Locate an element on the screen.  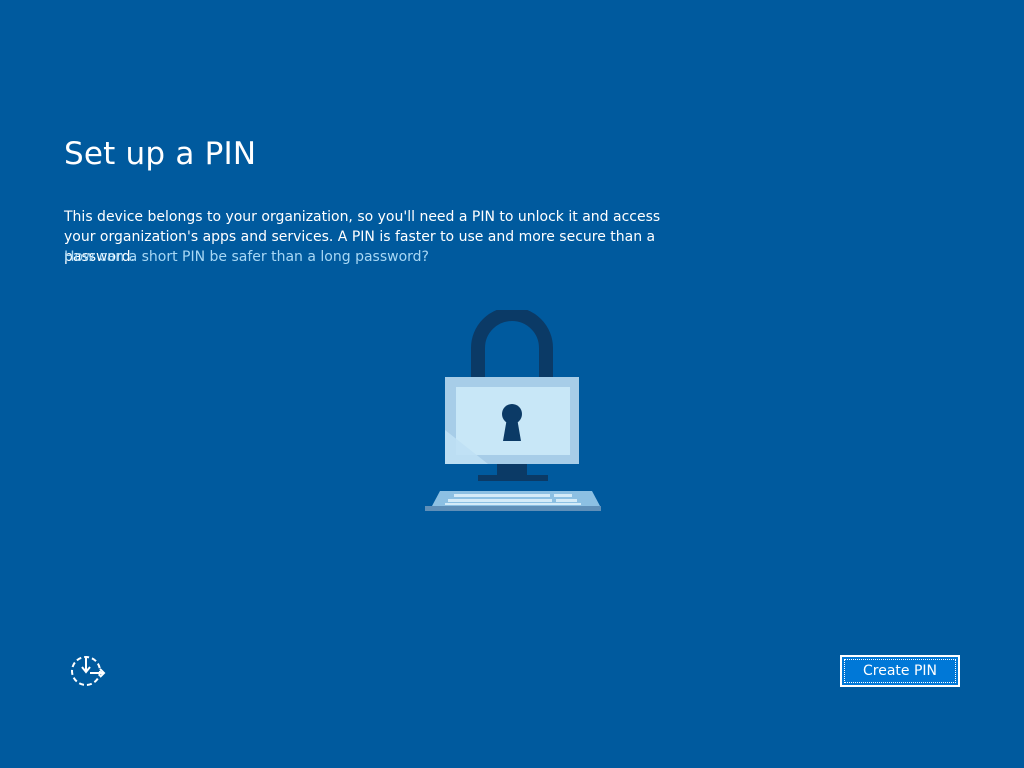
create-pin-button: Create PIN is located at coordinates (900, 671).